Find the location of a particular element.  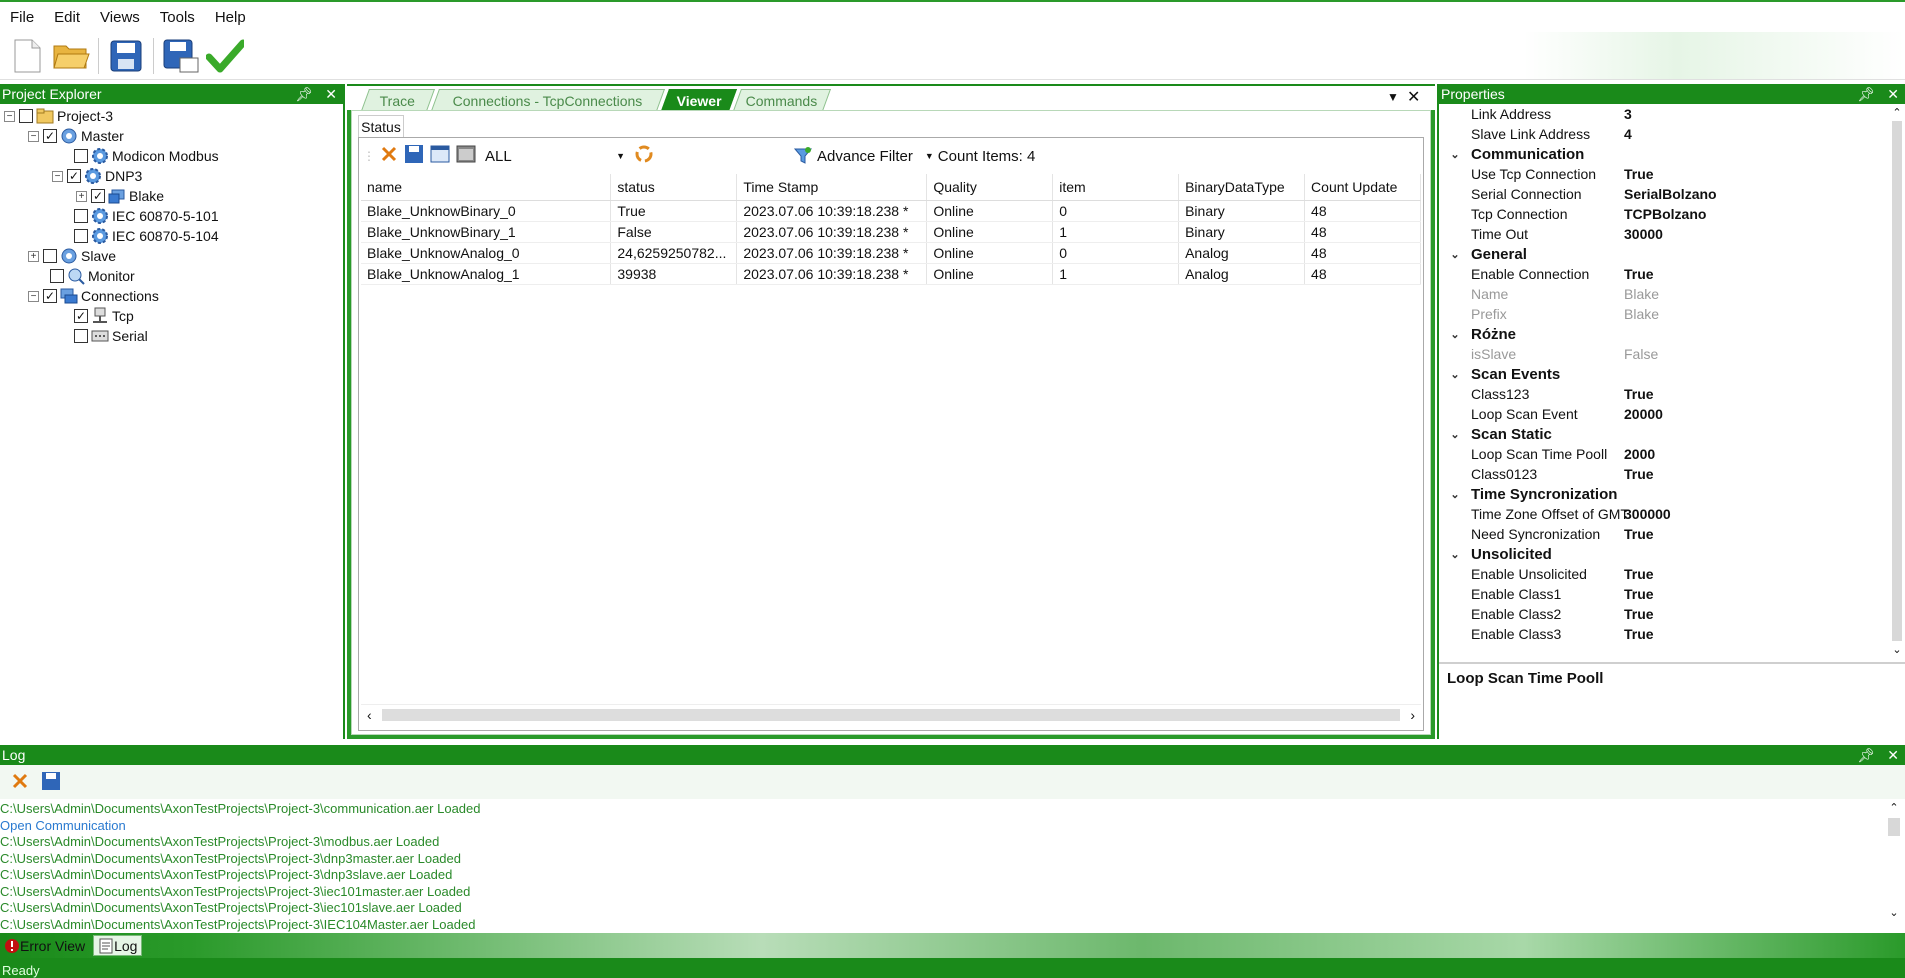

tree-item-project: − Project-3 is located at coordinates (171, 116).